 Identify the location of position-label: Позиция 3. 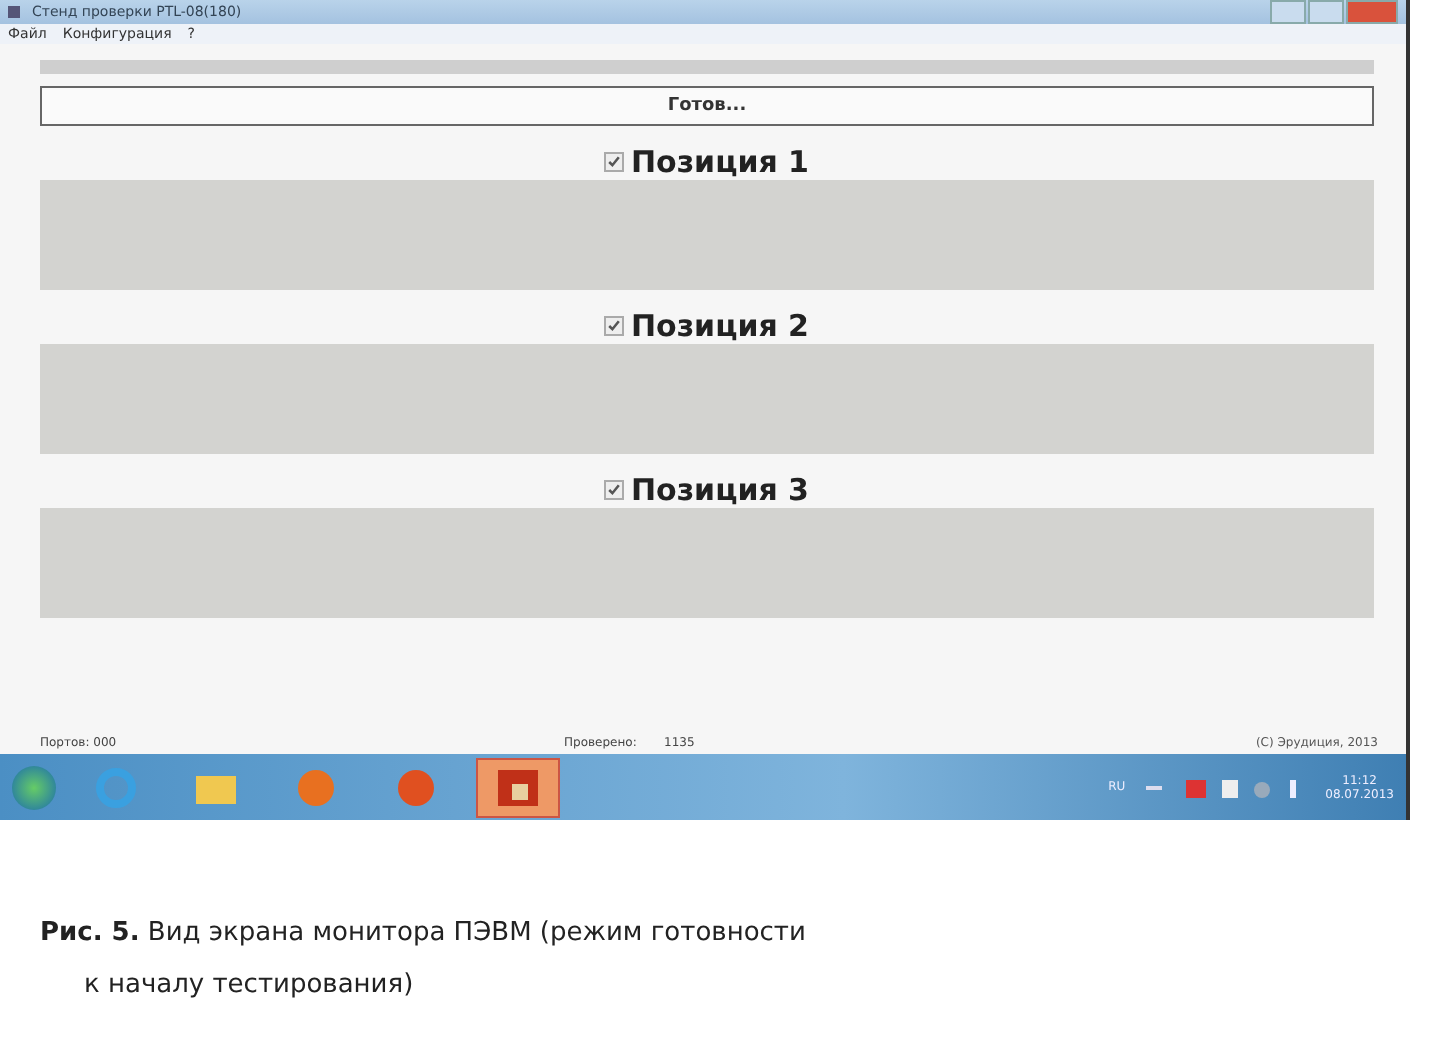
(719, 490).